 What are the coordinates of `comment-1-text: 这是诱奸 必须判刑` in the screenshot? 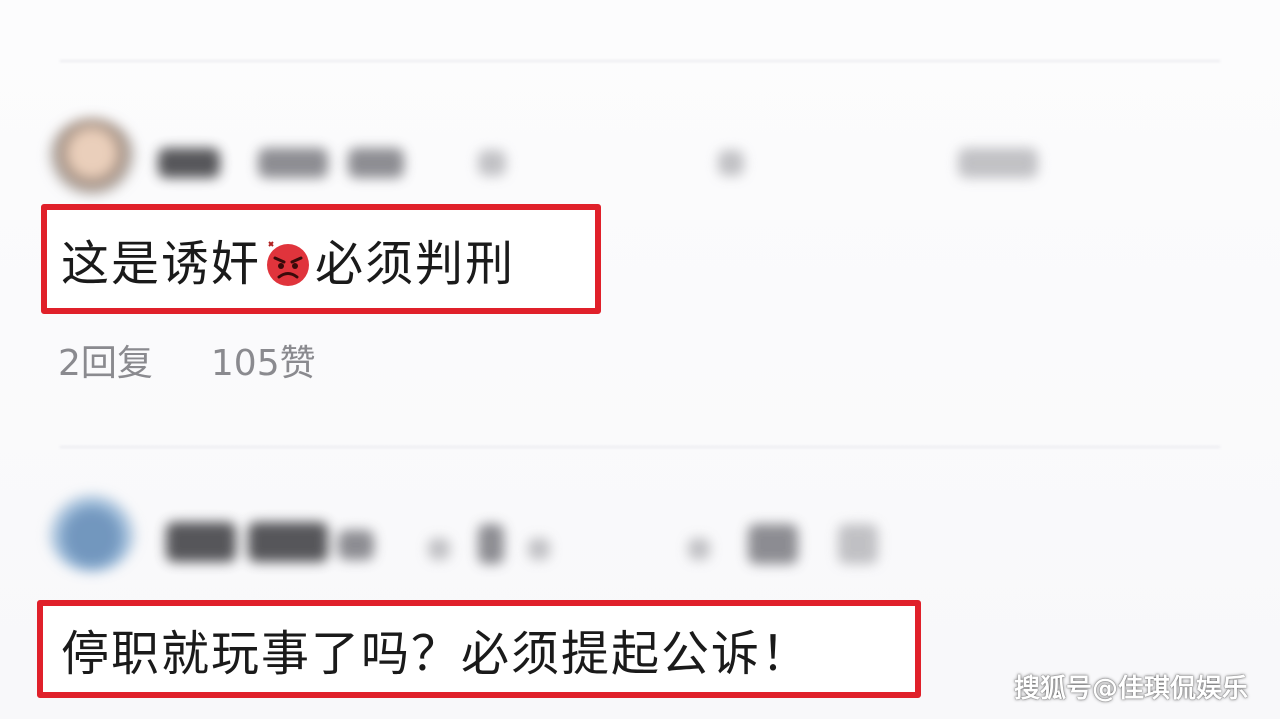 It's located at (288, 264).